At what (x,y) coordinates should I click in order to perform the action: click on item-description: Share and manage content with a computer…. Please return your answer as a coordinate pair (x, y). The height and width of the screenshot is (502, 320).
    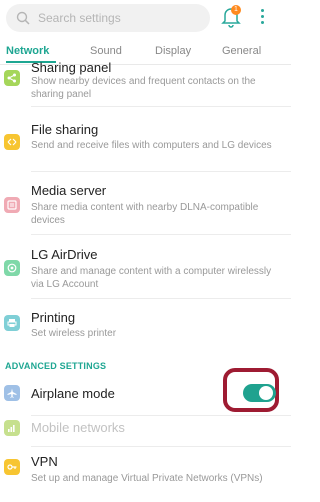
    Looking at the image, I should click on (151, 278).